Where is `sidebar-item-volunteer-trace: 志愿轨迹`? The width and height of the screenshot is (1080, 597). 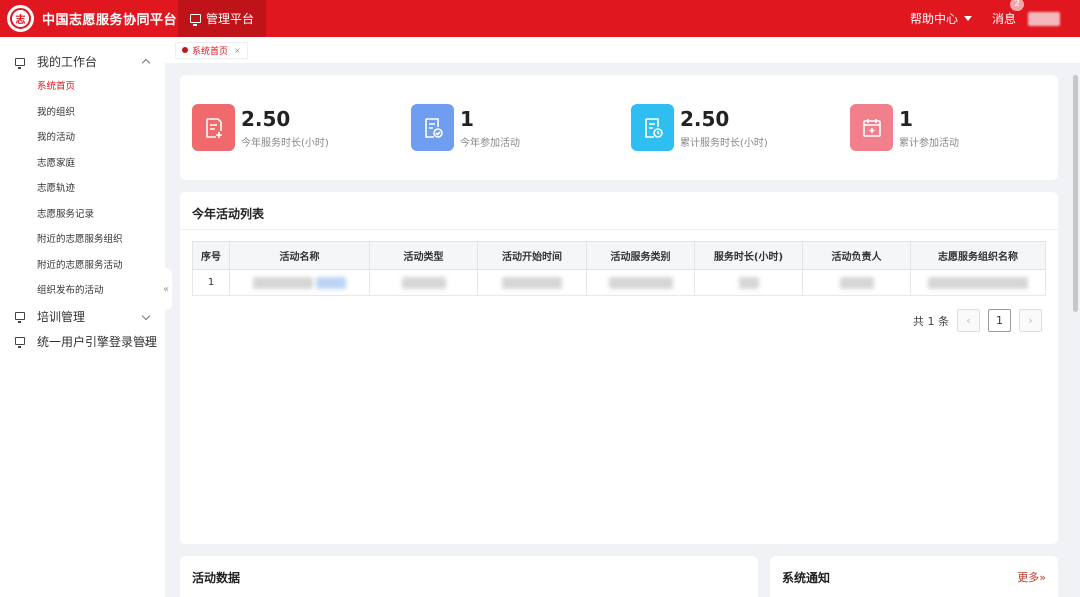 sidebar-item-volunteer-trace: 志愿轨迹 is located at coordinates (82, 189).